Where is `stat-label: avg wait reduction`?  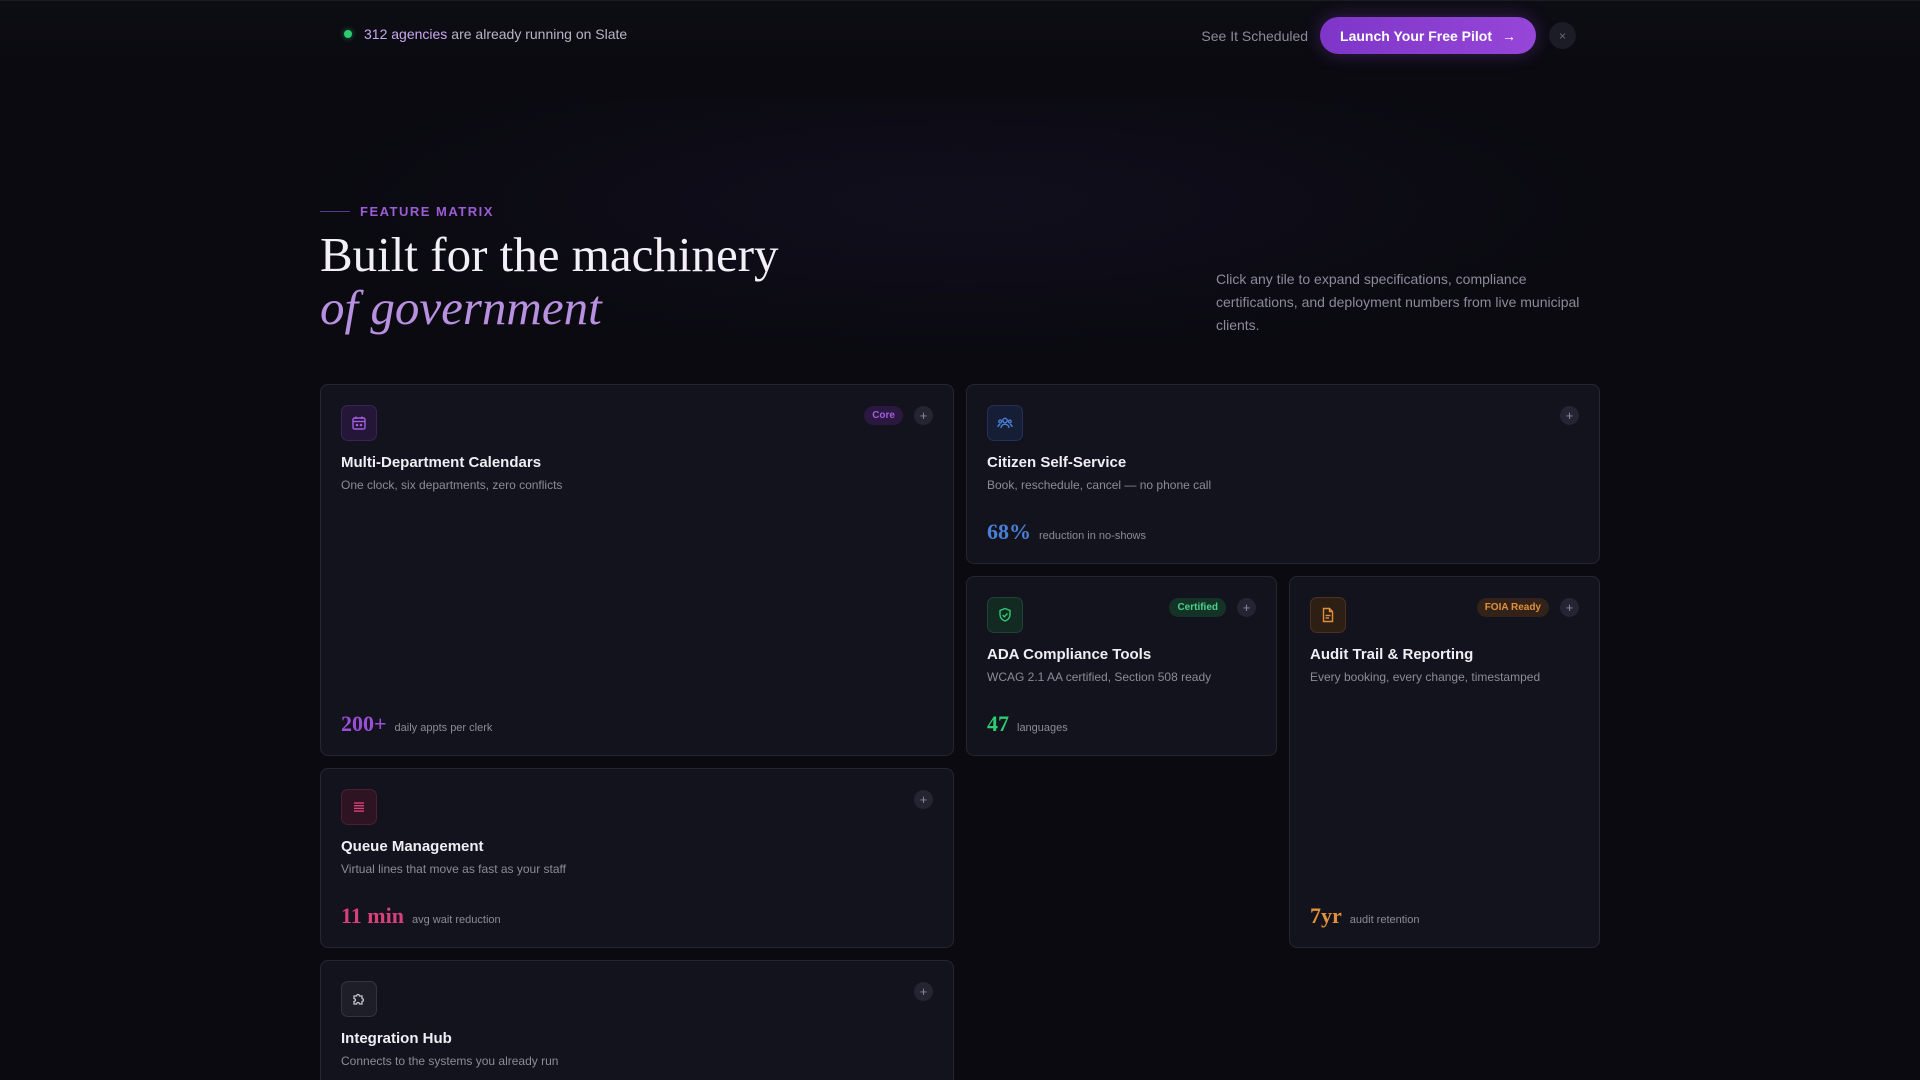 stat-label: avg wait reduction is located at coordinates (456, 920).